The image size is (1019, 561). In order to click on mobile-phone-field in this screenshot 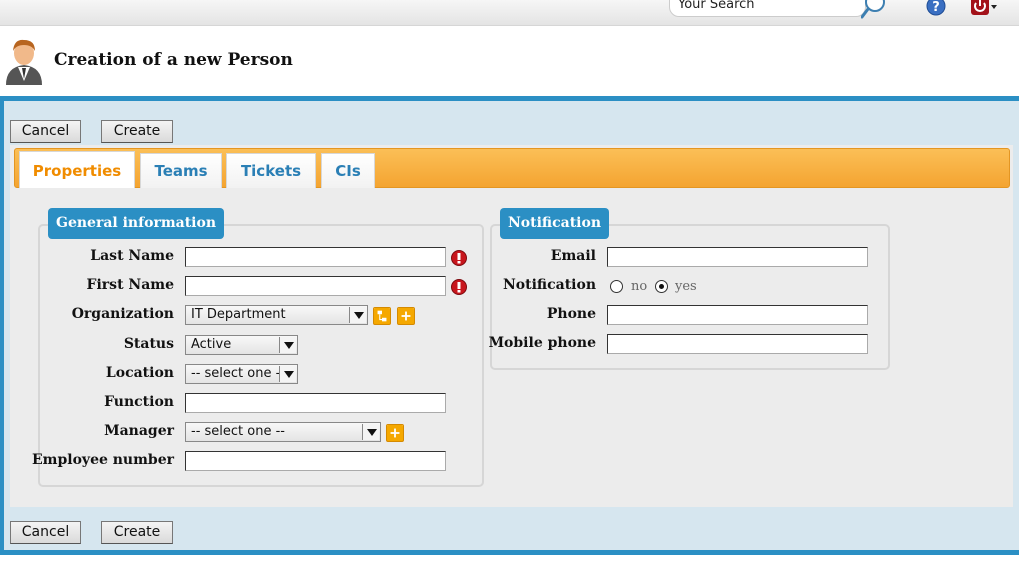, I will do `click(737, 344)`.